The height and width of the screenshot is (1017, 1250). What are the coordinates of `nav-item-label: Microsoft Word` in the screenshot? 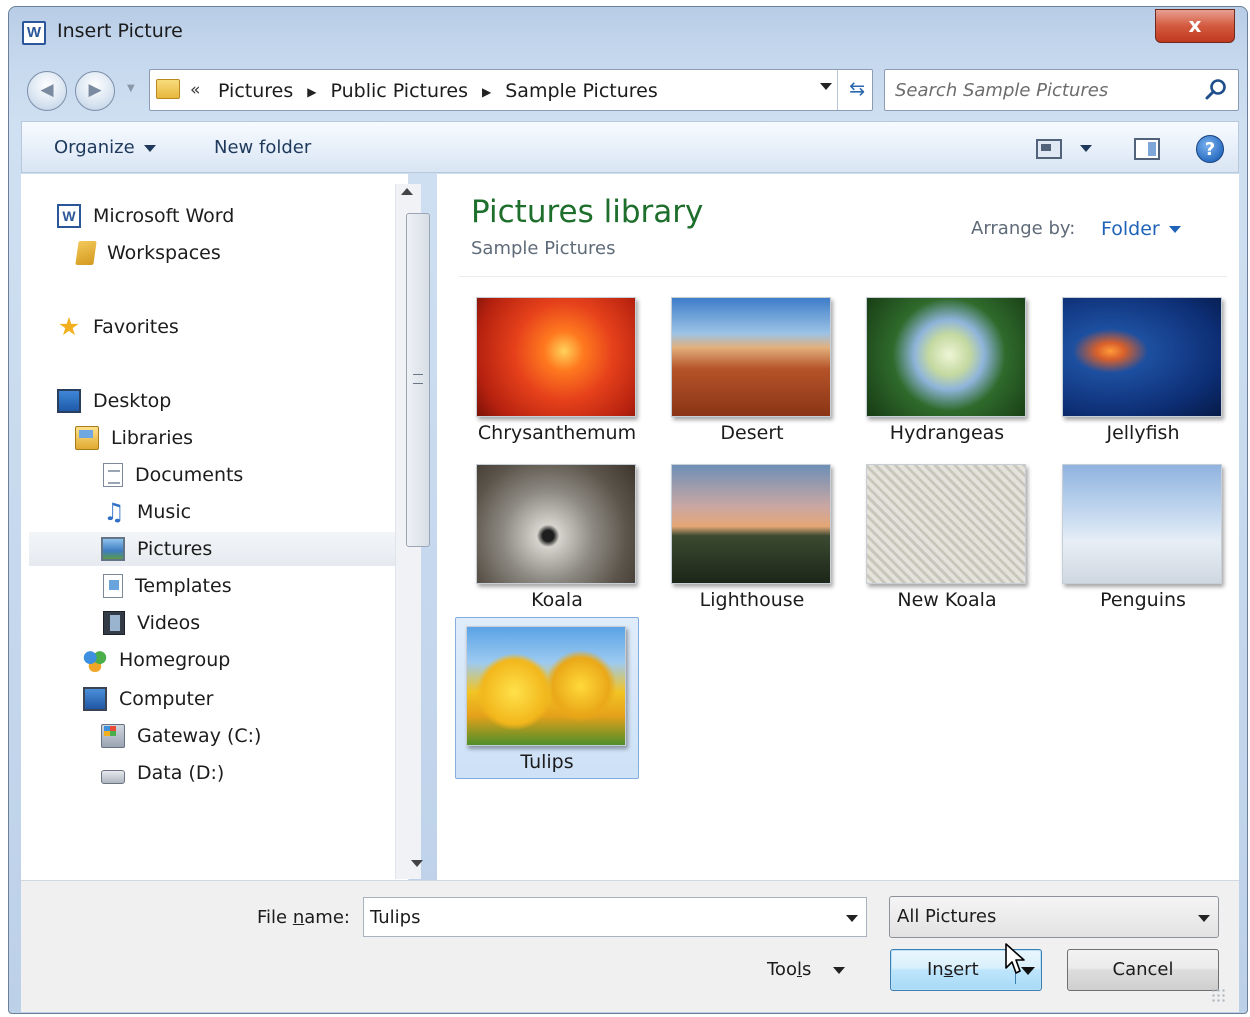 It's located at (164, 216).